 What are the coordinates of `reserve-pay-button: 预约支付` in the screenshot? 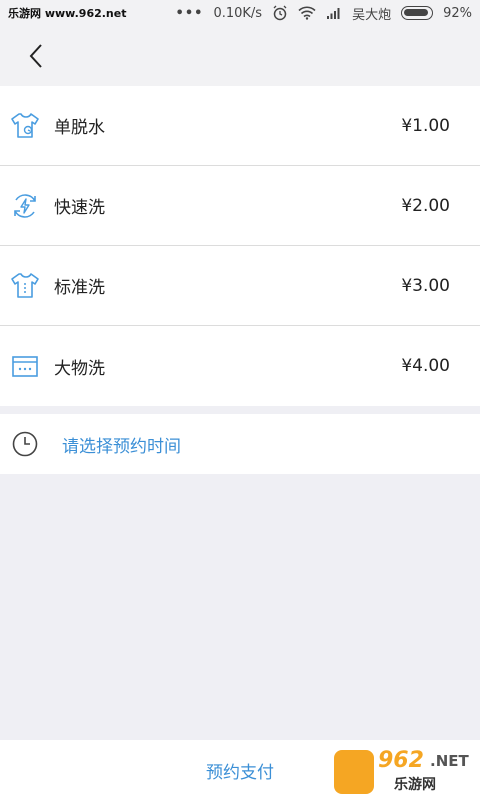 It's located at (240, 770).